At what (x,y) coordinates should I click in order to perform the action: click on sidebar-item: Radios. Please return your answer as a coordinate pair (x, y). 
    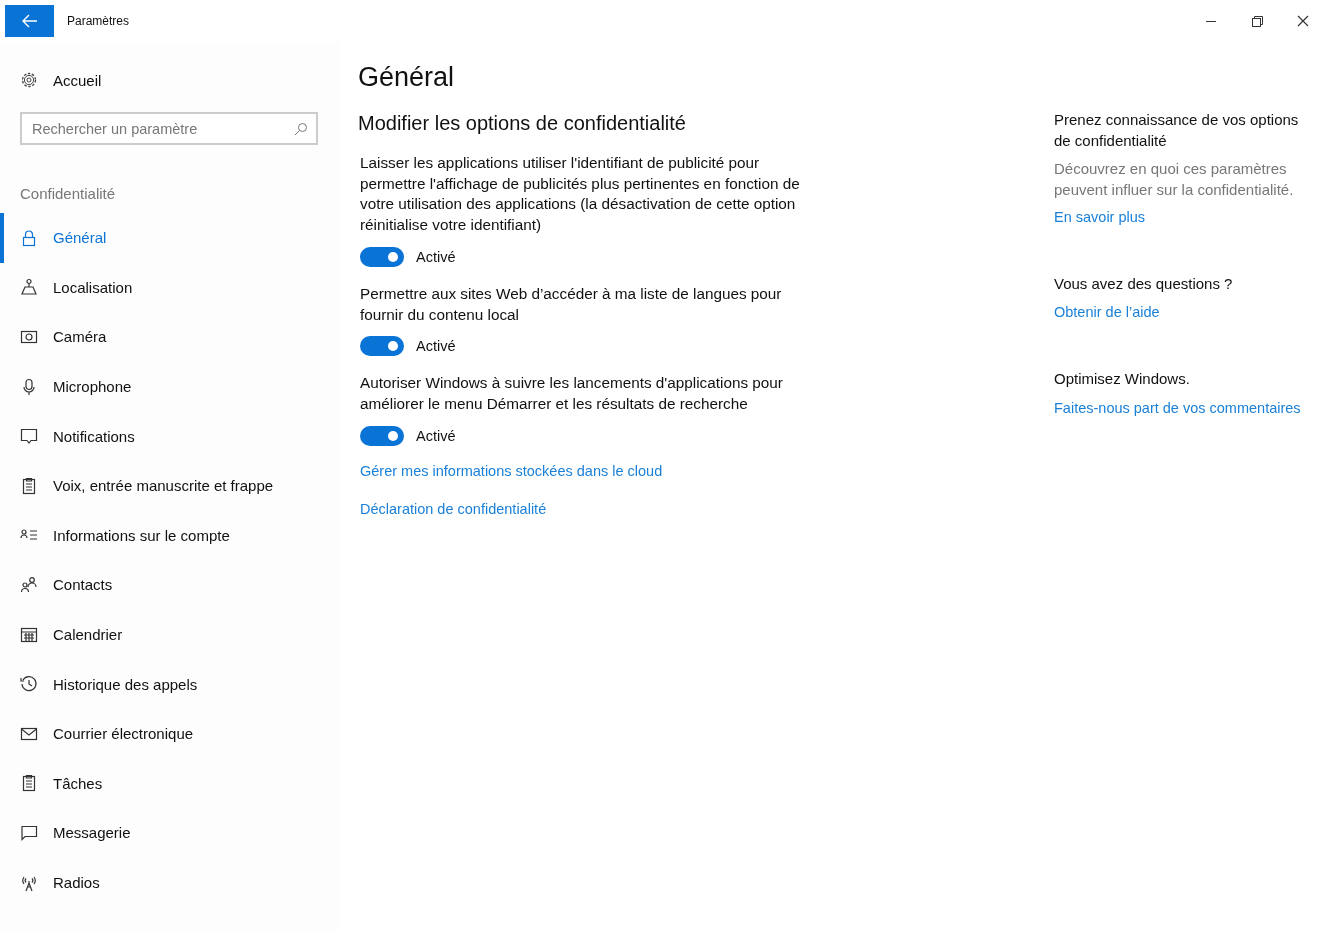
    Looking at the image, I should click on (170, 882).